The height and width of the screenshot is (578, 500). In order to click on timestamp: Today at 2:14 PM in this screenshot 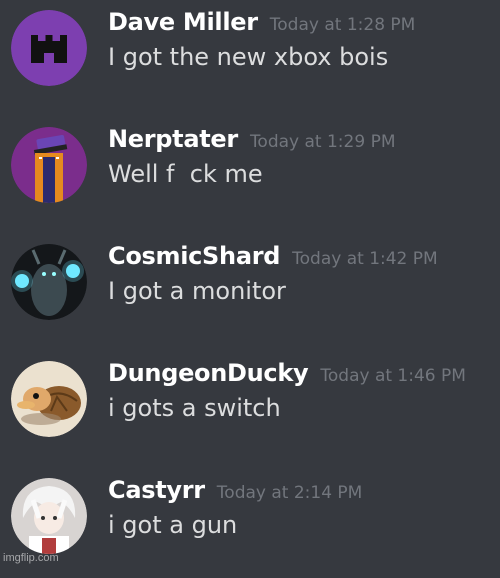, I will do `click(289, 493)`.